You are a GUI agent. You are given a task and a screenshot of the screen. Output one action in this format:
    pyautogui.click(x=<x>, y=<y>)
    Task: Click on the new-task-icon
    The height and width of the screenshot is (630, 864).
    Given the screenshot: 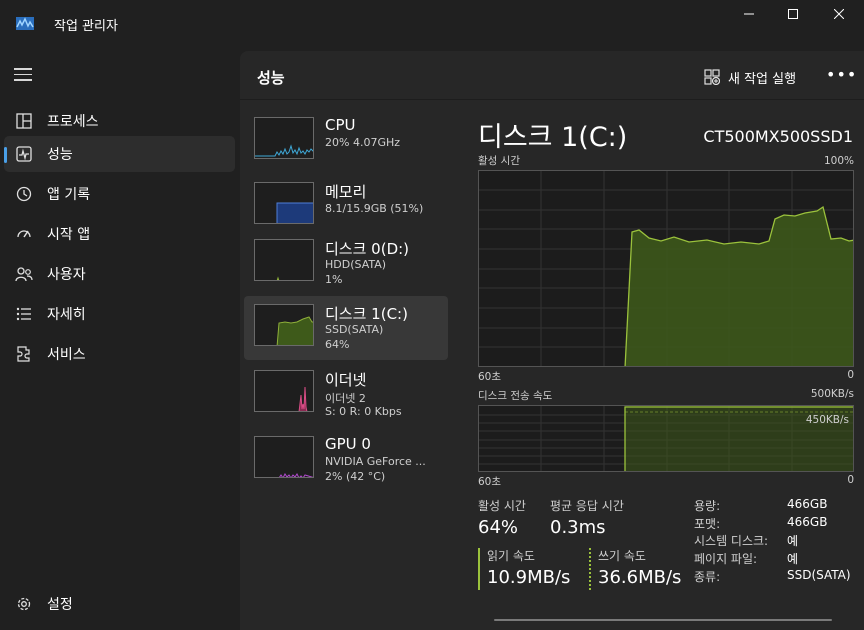 What is the action you would take?
    pyautogui.click(x=712, y=77)
    